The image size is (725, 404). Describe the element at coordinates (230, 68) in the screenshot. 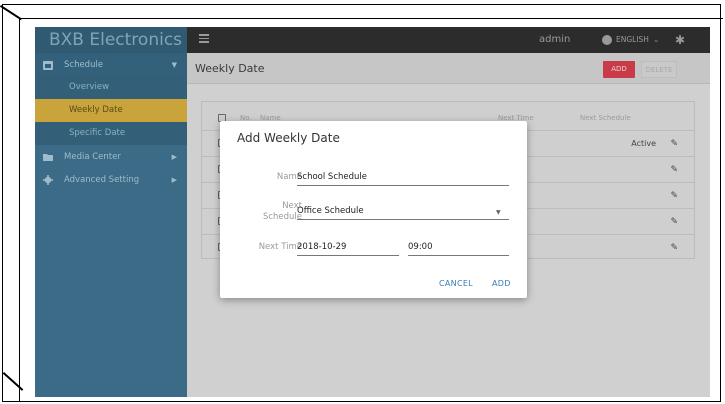

I see `page-title: Weekly Date` at that location.